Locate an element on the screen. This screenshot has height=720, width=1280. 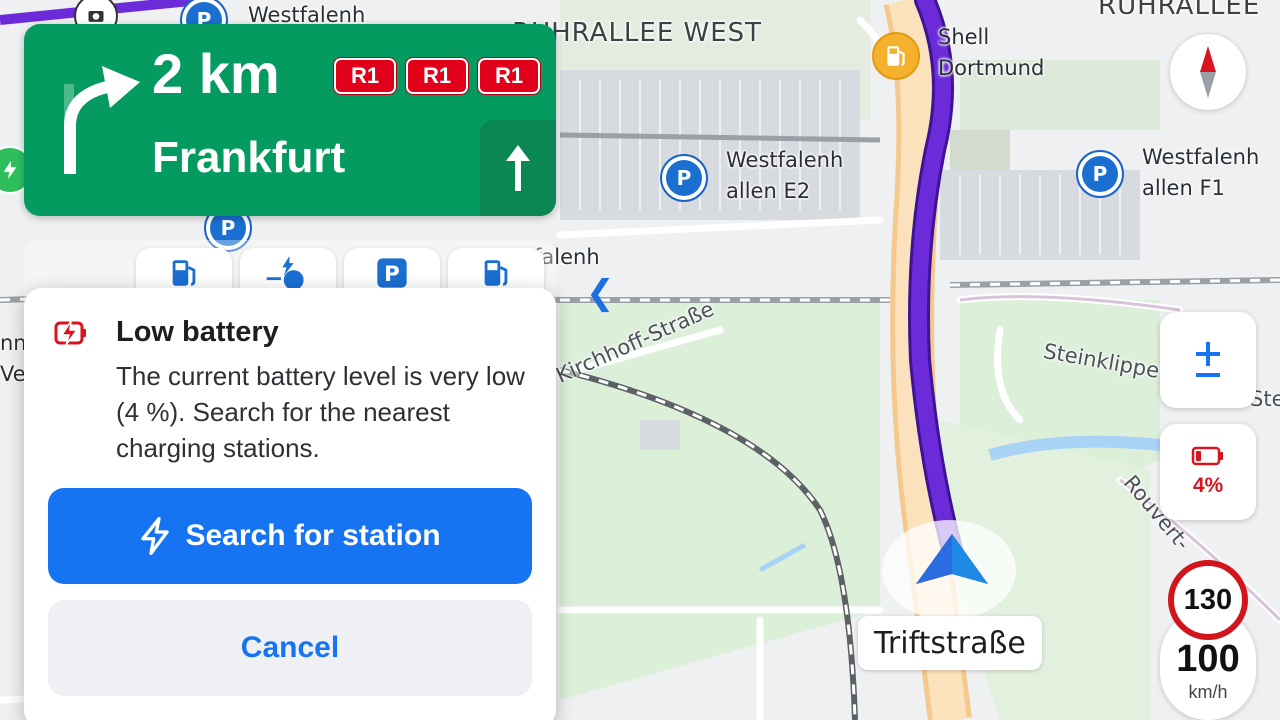
current-street-label: Triftstraße is located at coordinates (950, 643).